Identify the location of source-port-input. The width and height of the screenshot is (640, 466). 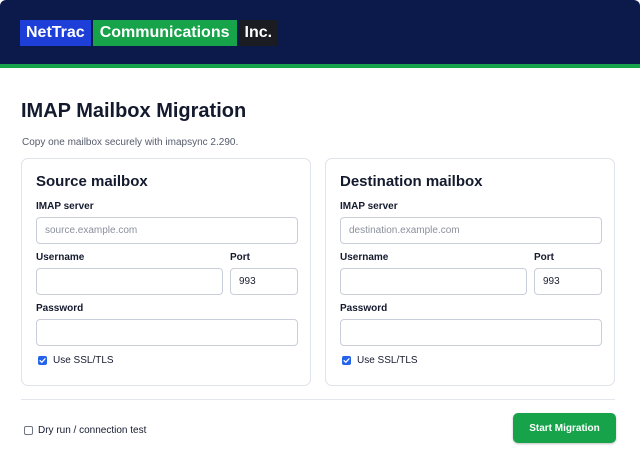
(264, 281).